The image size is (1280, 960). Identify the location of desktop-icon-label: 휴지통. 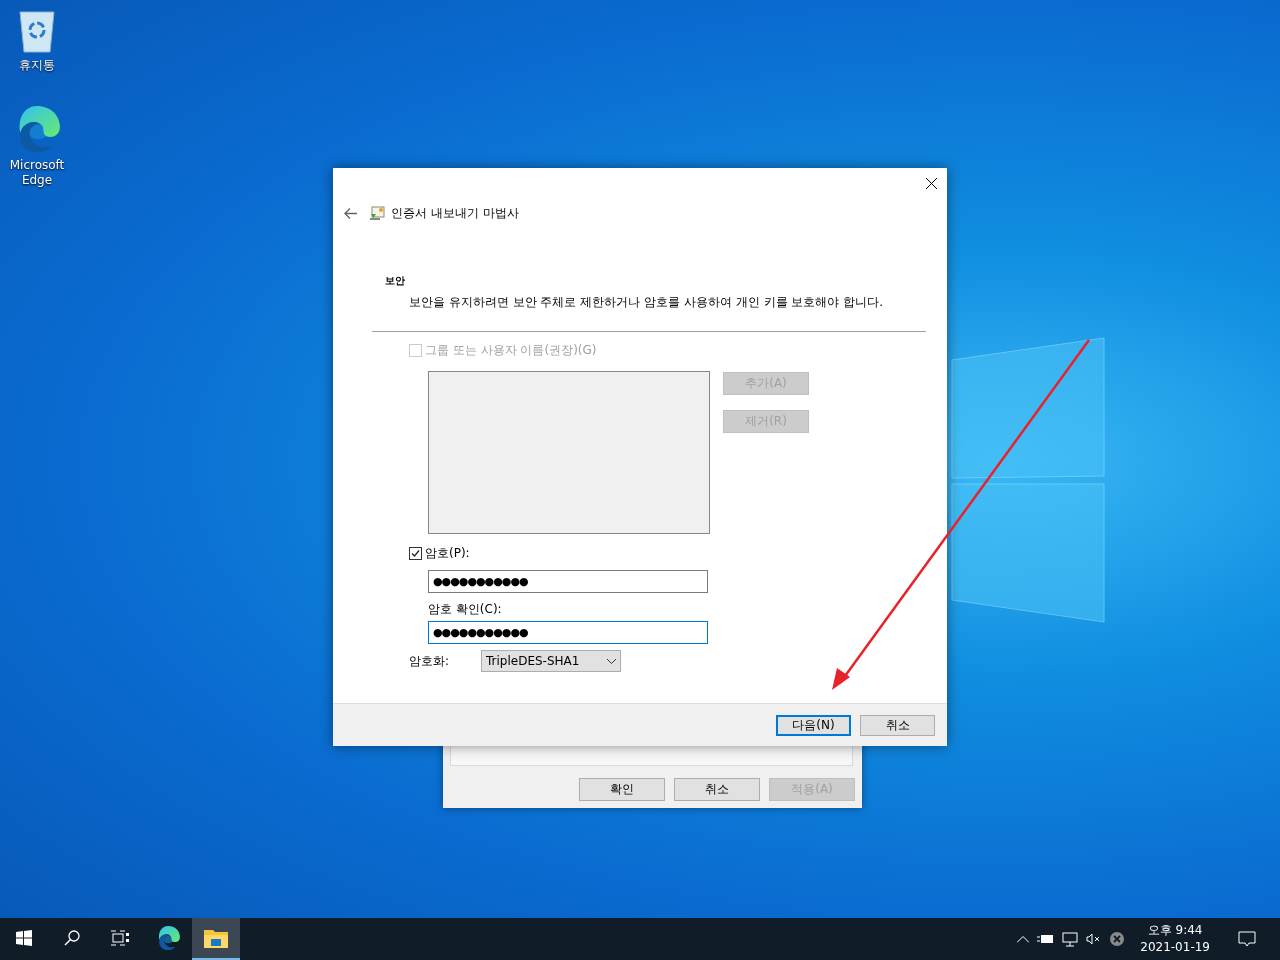
(37, 65).